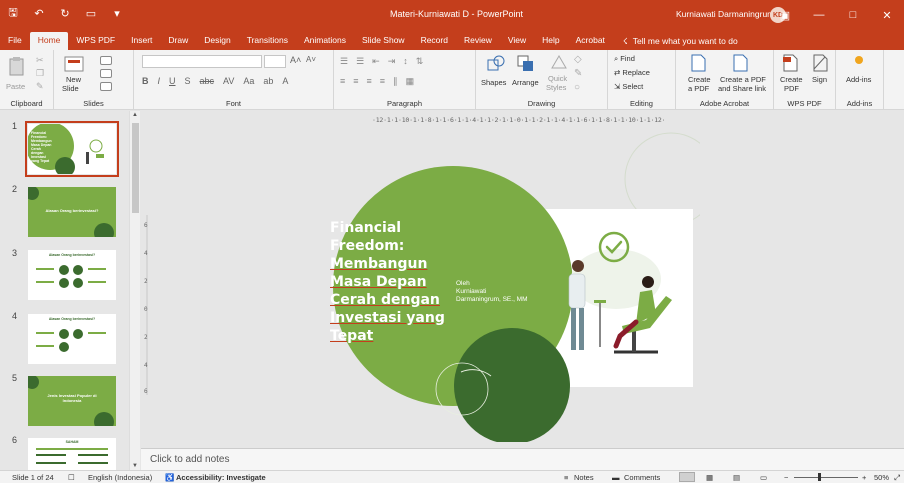 This screenshot has width=904, height=483. What do you see at coordinates (557, 78) in the screenshot?
I see `quick-styles-label-1: Quick` at bounding box center [557, 78].